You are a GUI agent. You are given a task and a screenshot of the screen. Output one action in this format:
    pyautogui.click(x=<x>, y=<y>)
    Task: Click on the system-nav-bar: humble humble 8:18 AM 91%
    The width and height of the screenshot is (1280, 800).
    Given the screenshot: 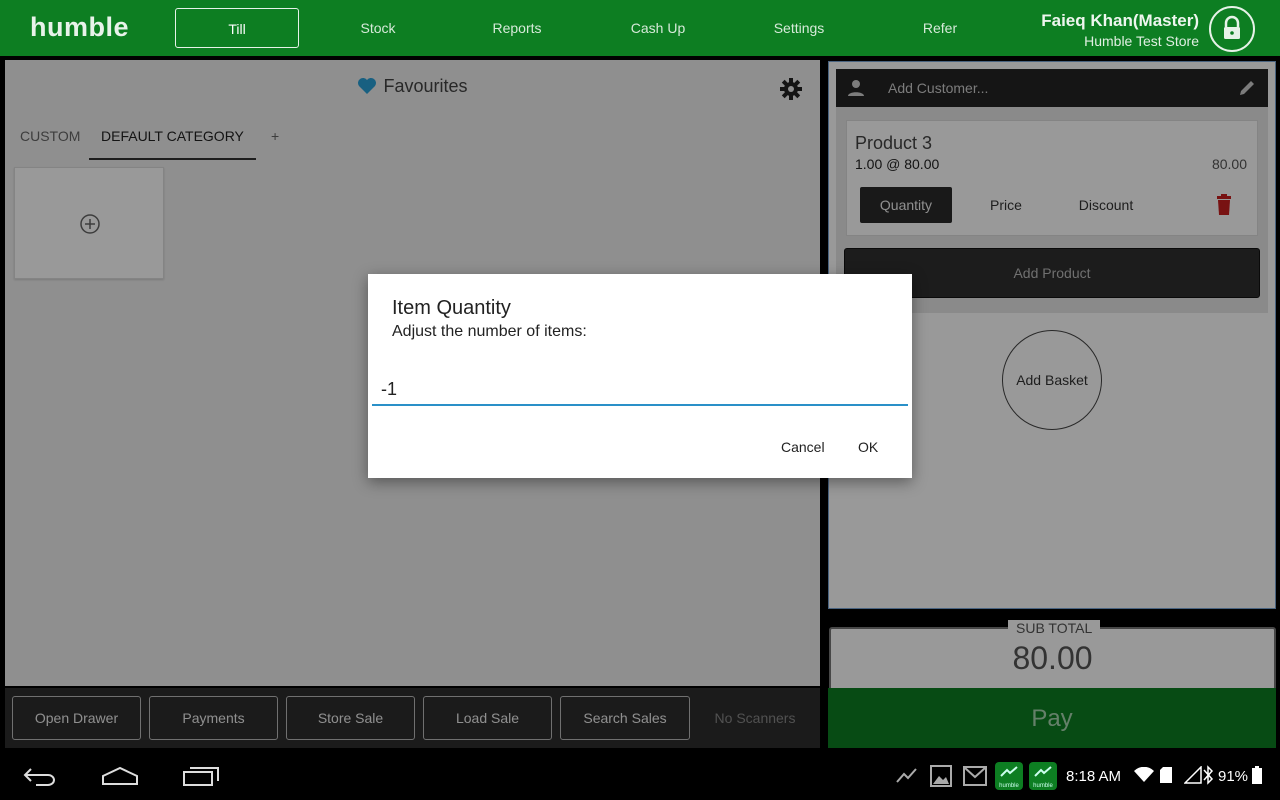 What is the action you would take?
    pyautogui.click(x=640, y=775)
    